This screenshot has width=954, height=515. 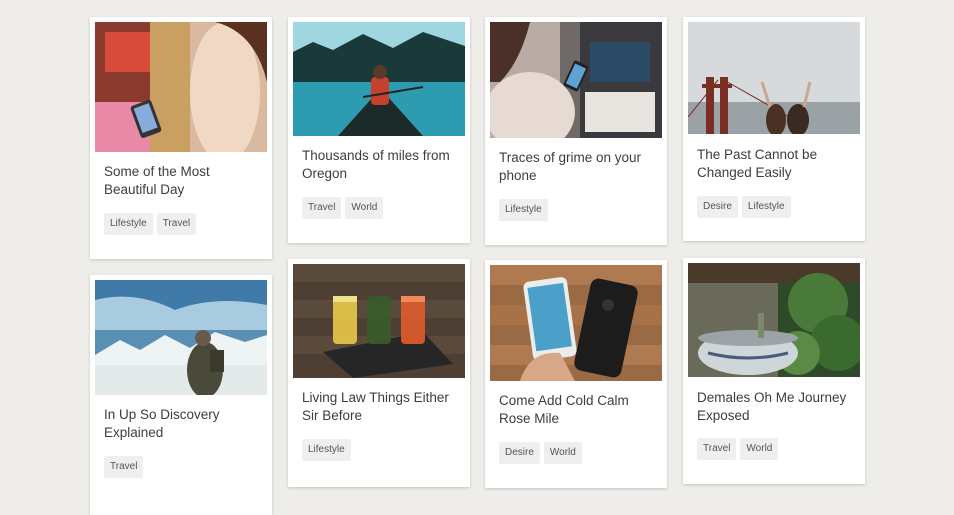 I want to click on post-title: Traces of grime on your phone, so click(x=577, y=167).